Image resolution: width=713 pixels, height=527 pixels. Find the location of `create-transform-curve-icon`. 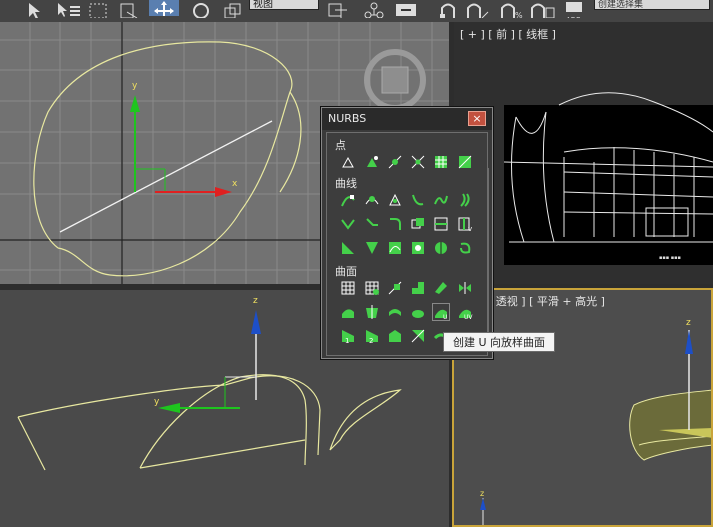

create-transform-curve-icon is located at coordinates (418, 200).